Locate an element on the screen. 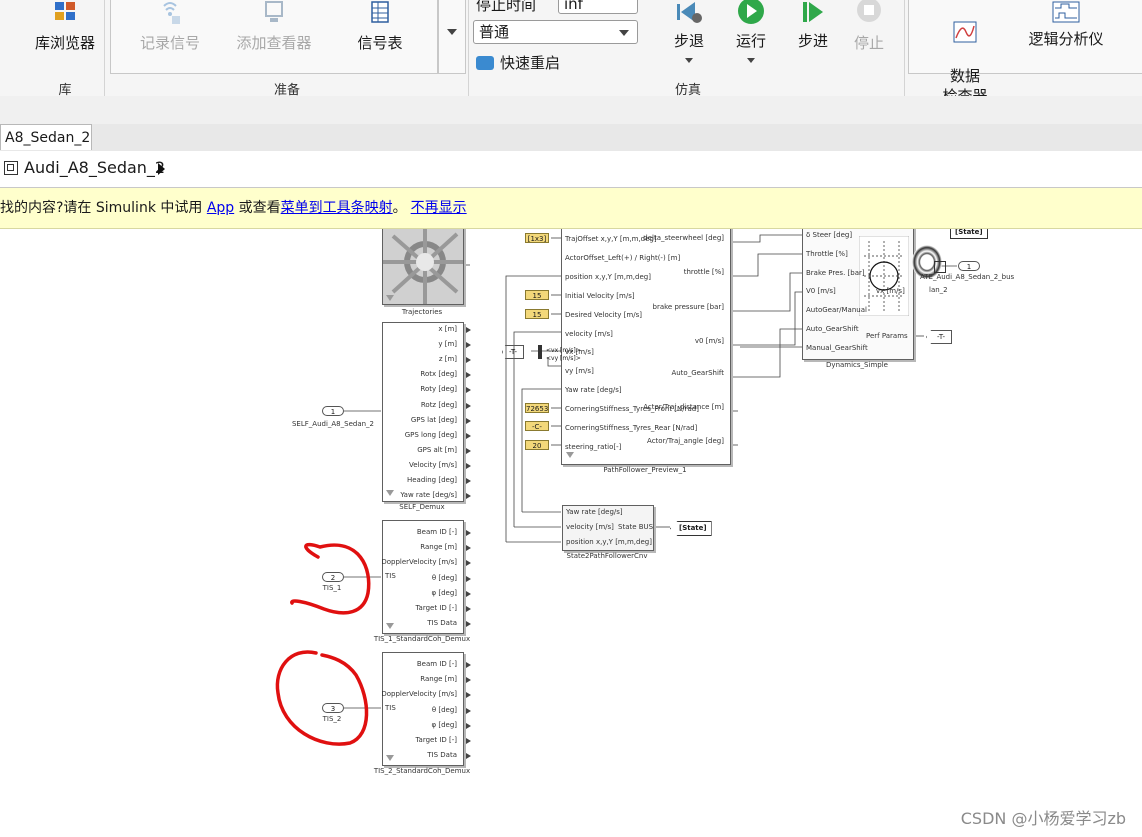  path-follower-input-label: Desired Velocity [m/s] is located at coordinates (603, 314).